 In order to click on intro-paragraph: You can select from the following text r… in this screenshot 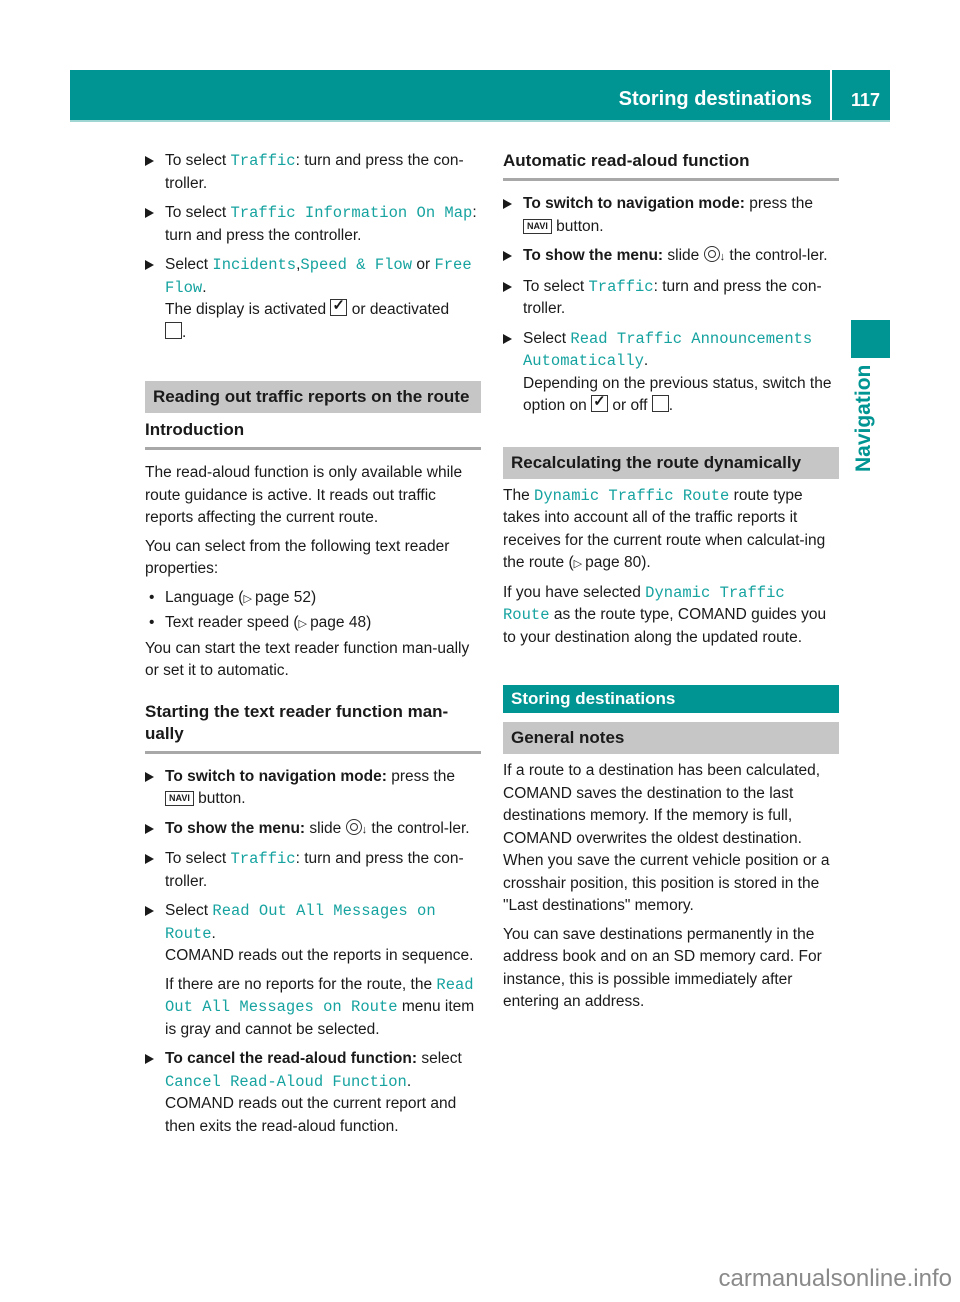, I will do `click(297, 557)`.